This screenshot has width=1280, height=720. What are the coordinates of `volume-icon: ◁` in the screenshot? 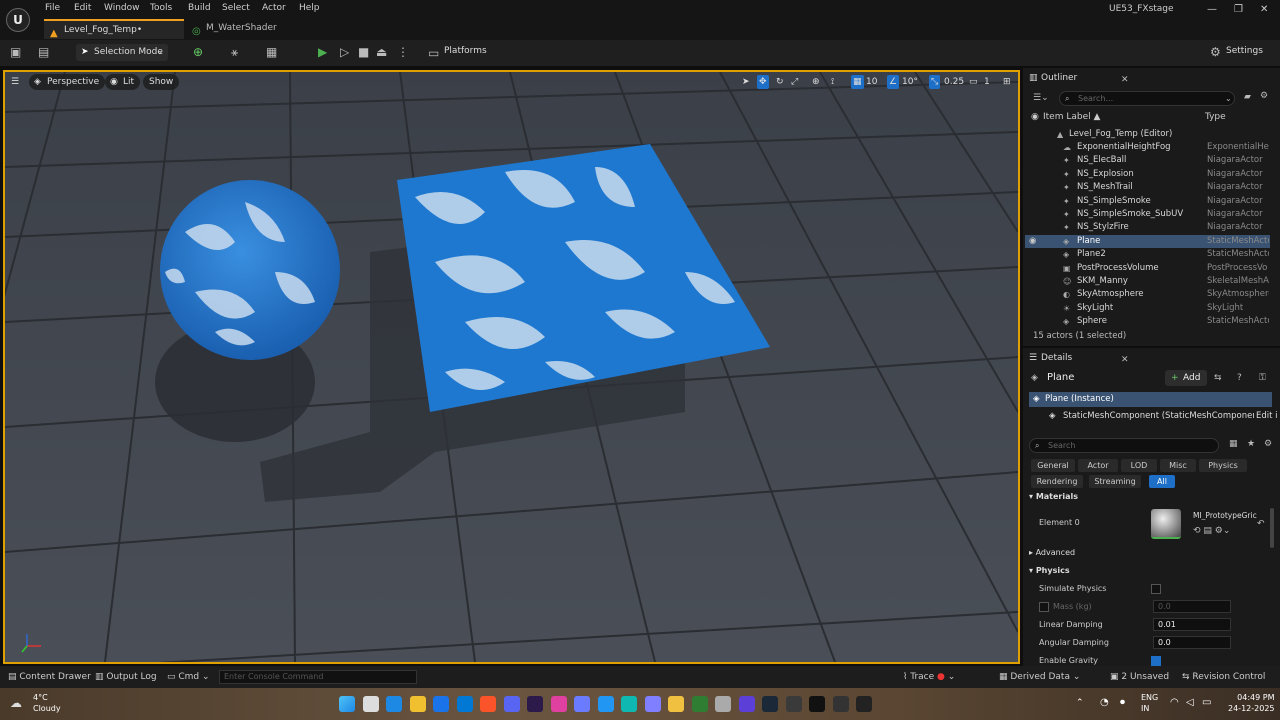 It's located at (1190, 702).